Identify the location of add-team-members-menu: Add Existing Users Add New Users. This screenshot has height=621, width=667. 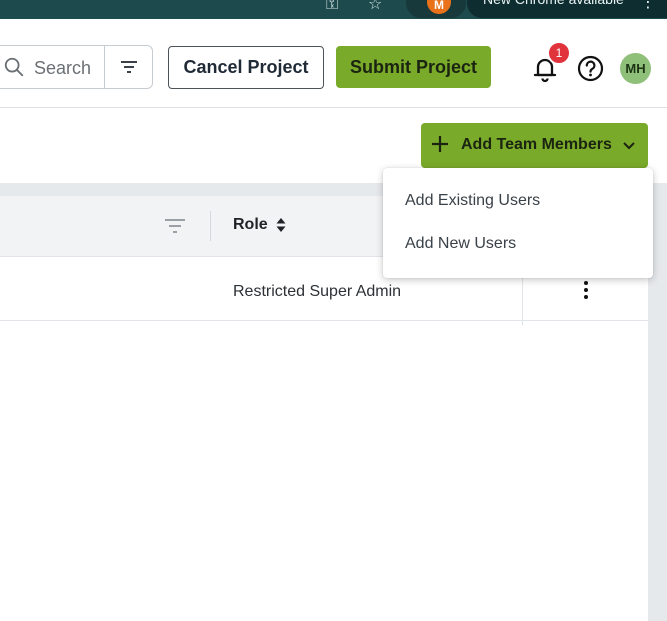
(518, 223).